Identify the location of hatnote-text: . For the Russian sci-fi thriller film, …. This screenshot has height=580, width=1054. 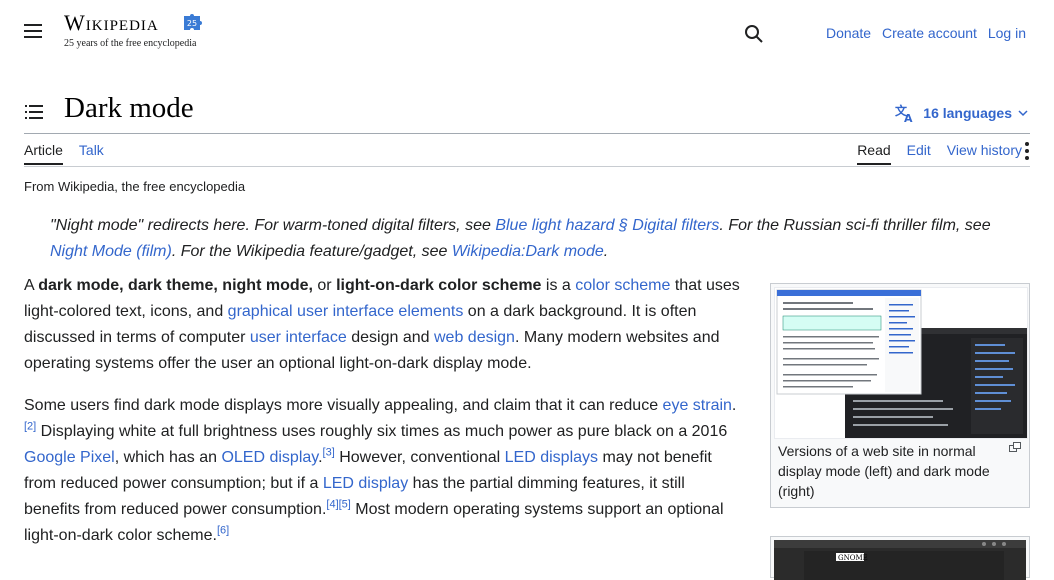
(855, 225).